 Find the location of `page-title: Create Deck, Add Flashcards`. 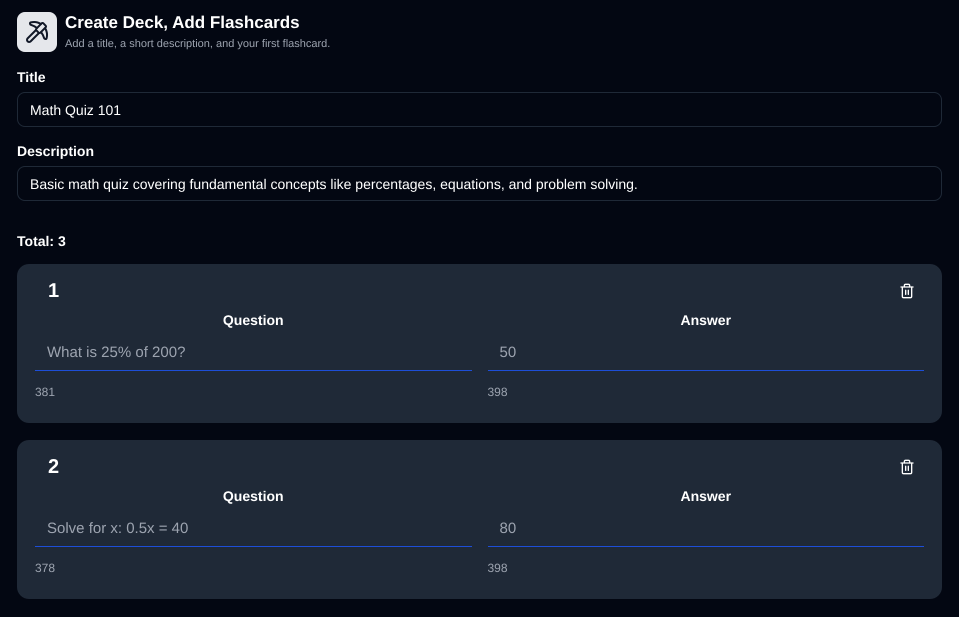

page-title: Create Deck, Add Flashcards is located at coordinates (182, 23).